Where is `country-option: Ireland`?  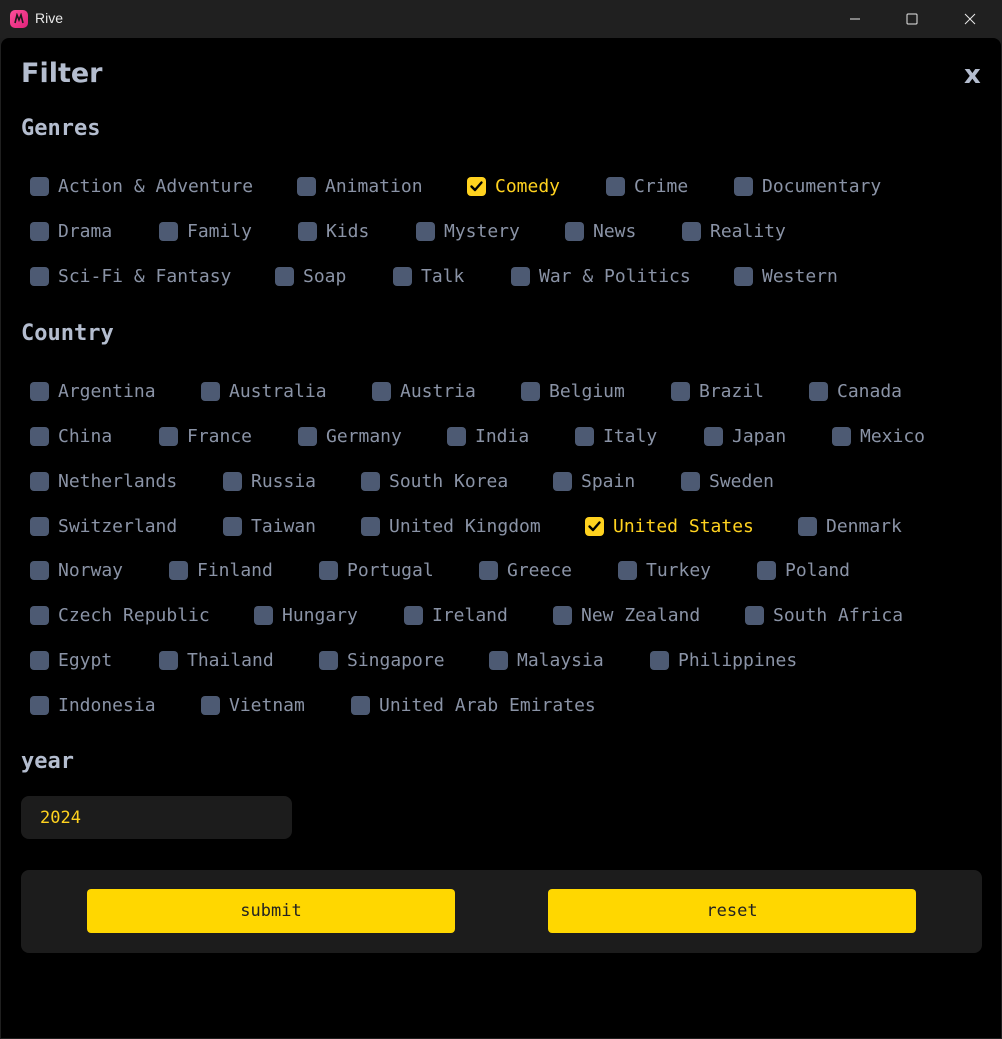
country-option: Ireland is located at coordinates (456, 615).